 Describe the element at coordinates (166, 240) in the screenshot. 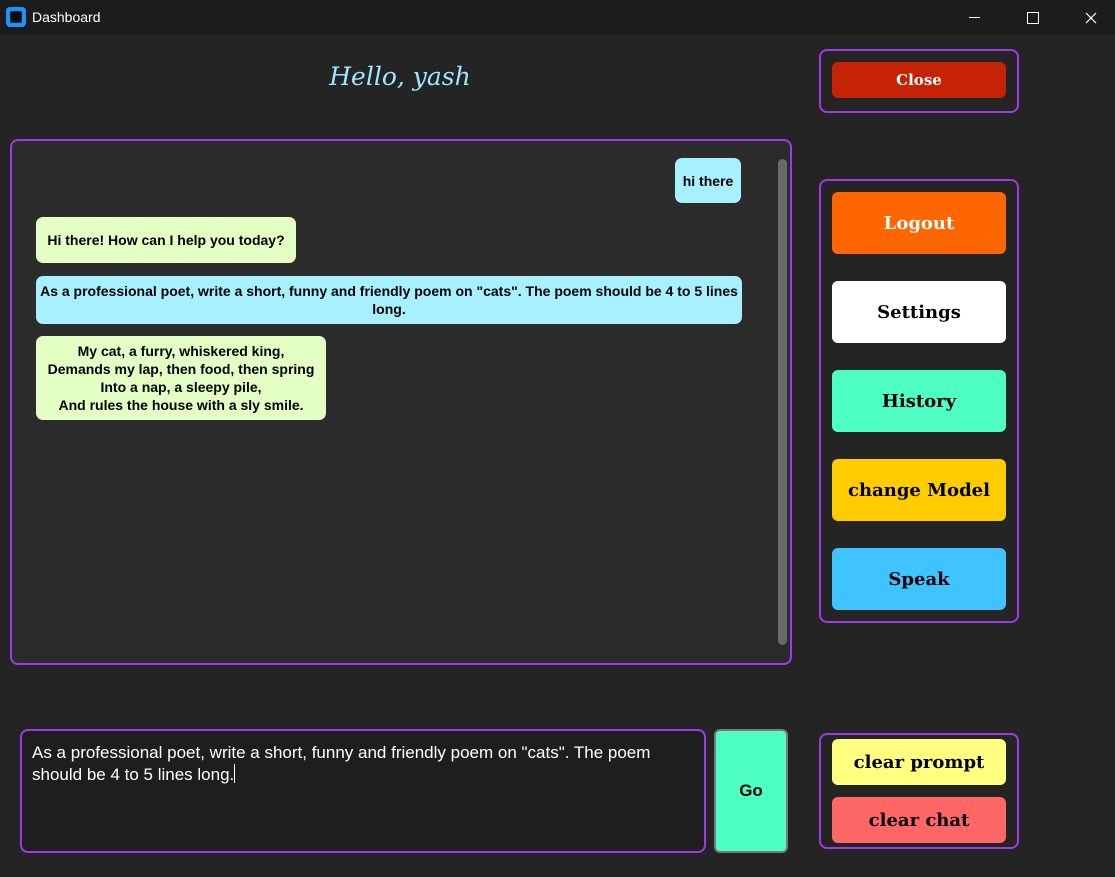

I see `chat-message-bot: Hi there! How can I help you today?` at that location.